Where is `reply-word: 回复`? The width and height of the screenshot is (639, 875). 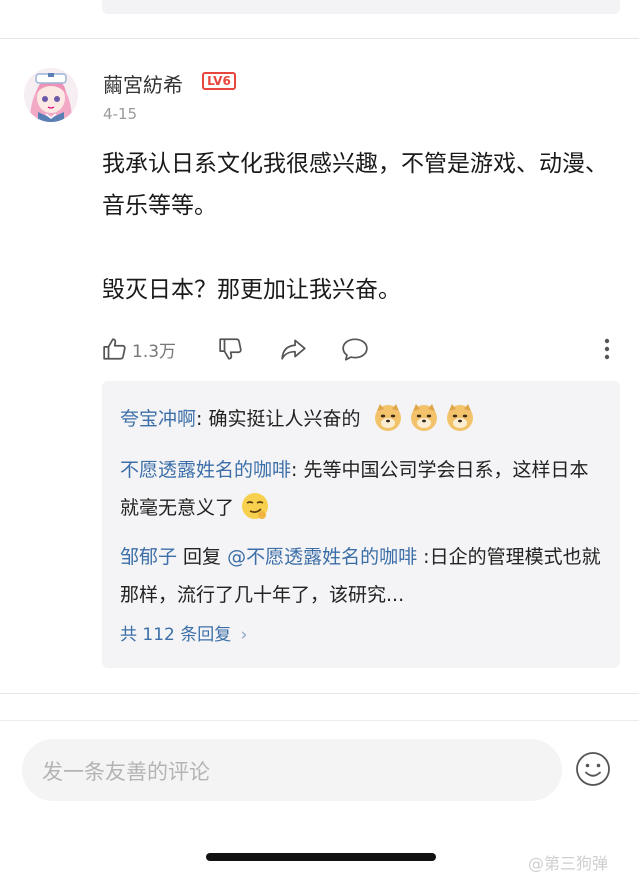
reply-word: 回复 is located at coordinates (202, 557).